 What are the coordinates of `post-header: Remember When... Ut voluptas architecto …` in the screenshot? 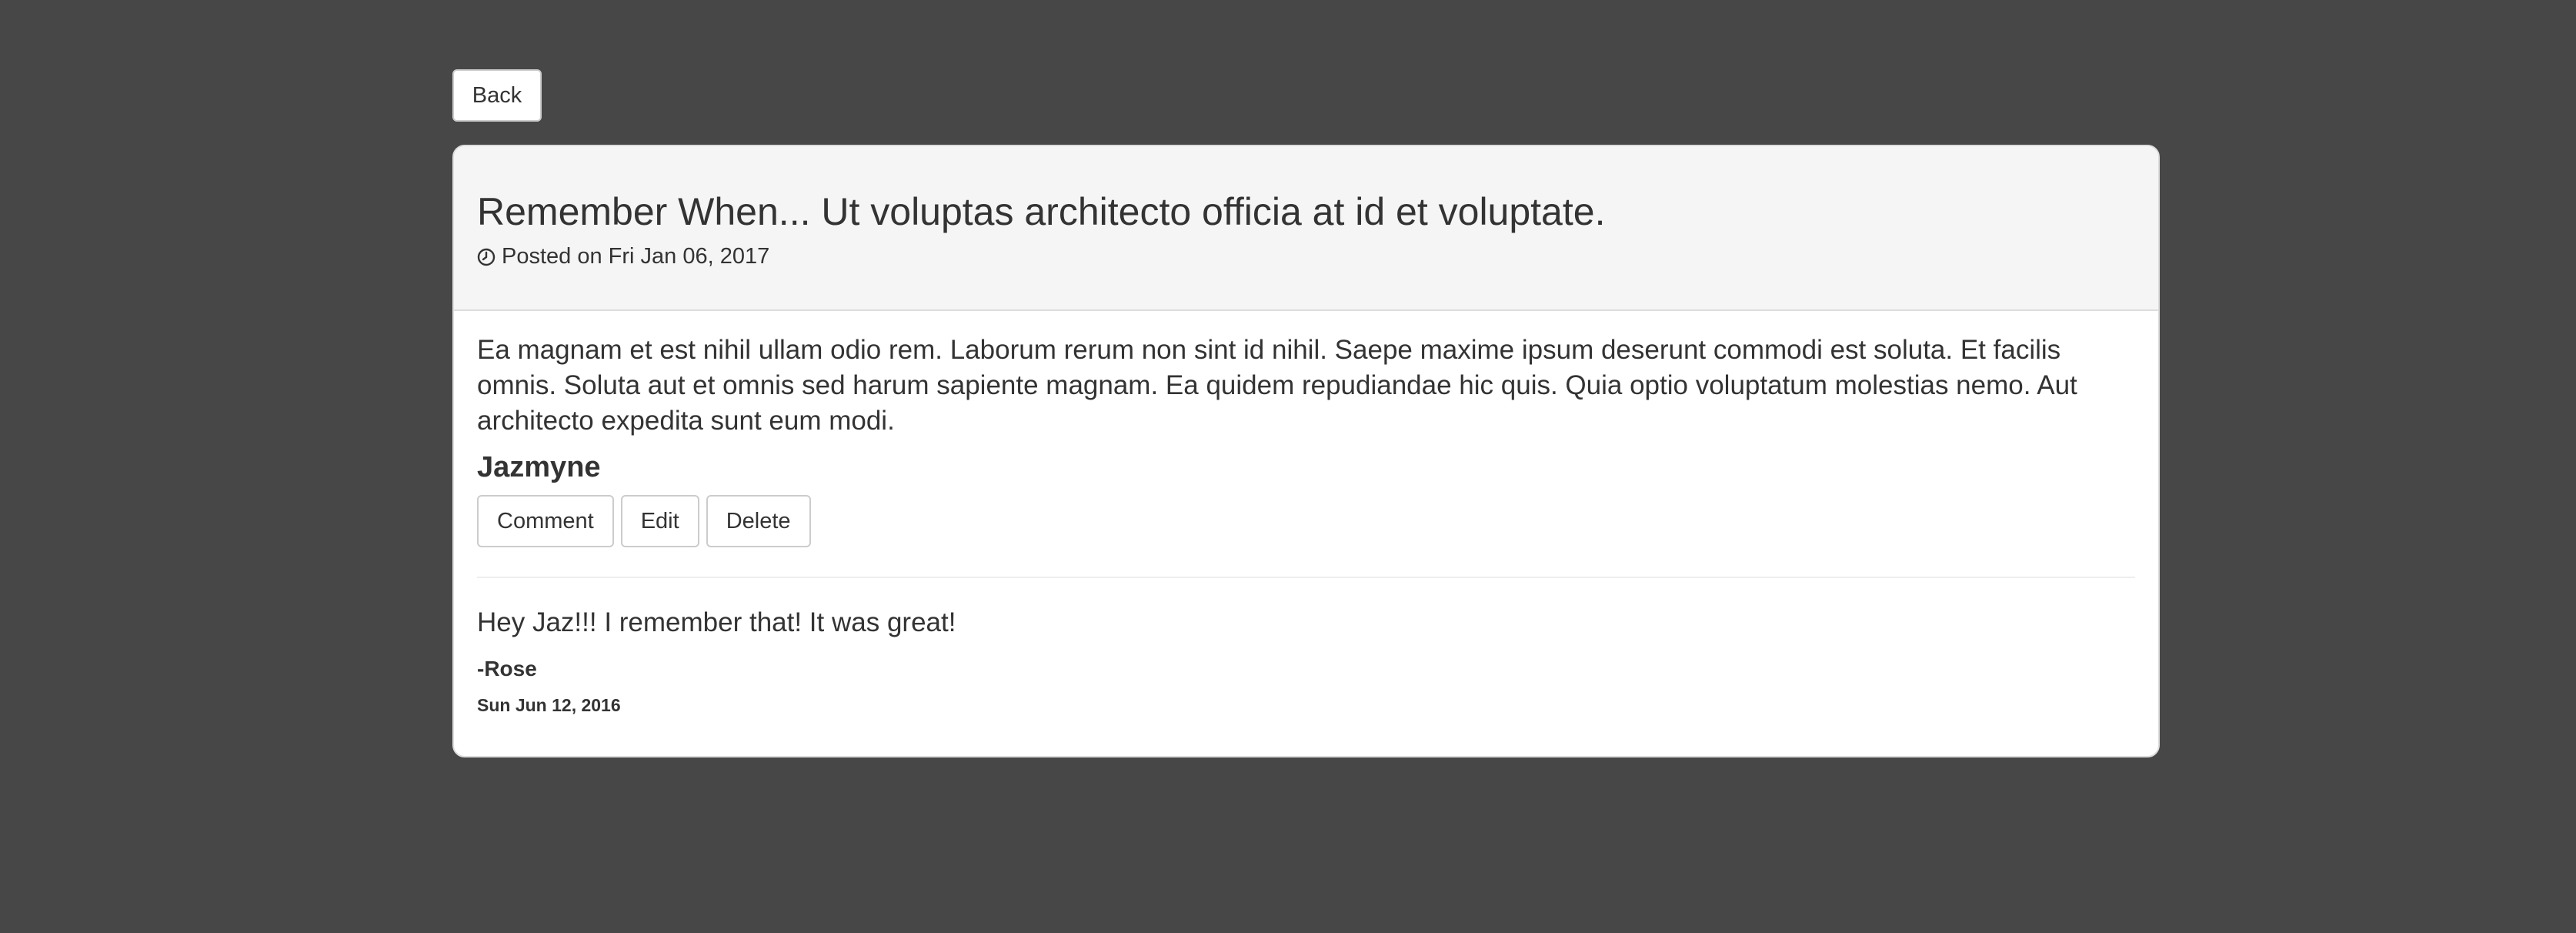 It's located at (1306, 228).